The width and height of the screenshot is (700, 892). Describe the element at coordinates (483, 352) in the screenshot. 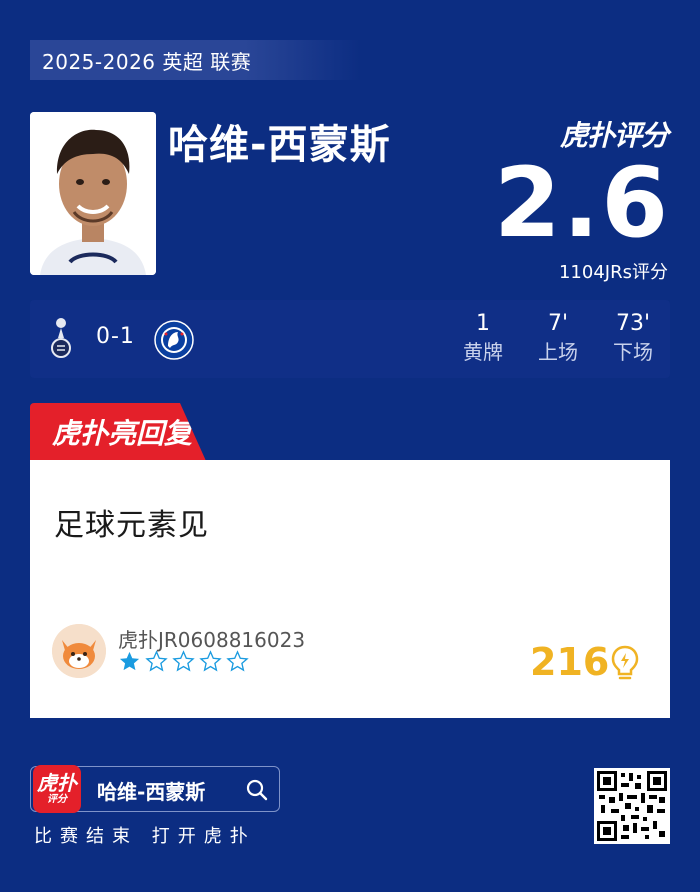

I see `stat-label: 黄牌` at that location.